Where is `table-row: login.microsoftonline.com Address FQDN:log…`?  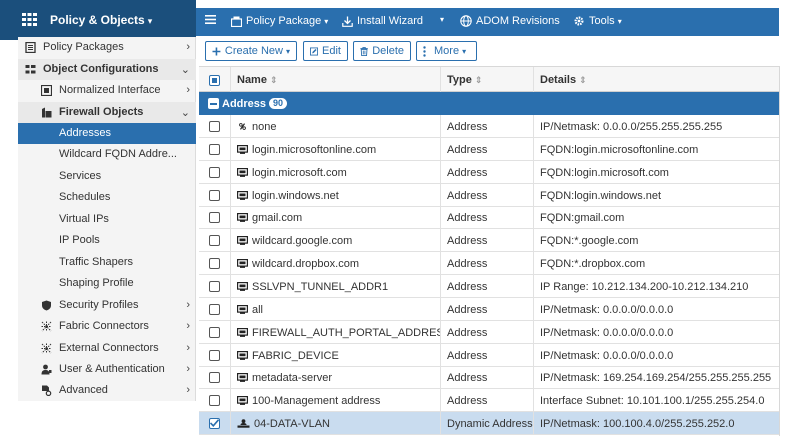 table-row: login.microsoftonline.com Address FQDN:log… is located at coordinates (489, 149).